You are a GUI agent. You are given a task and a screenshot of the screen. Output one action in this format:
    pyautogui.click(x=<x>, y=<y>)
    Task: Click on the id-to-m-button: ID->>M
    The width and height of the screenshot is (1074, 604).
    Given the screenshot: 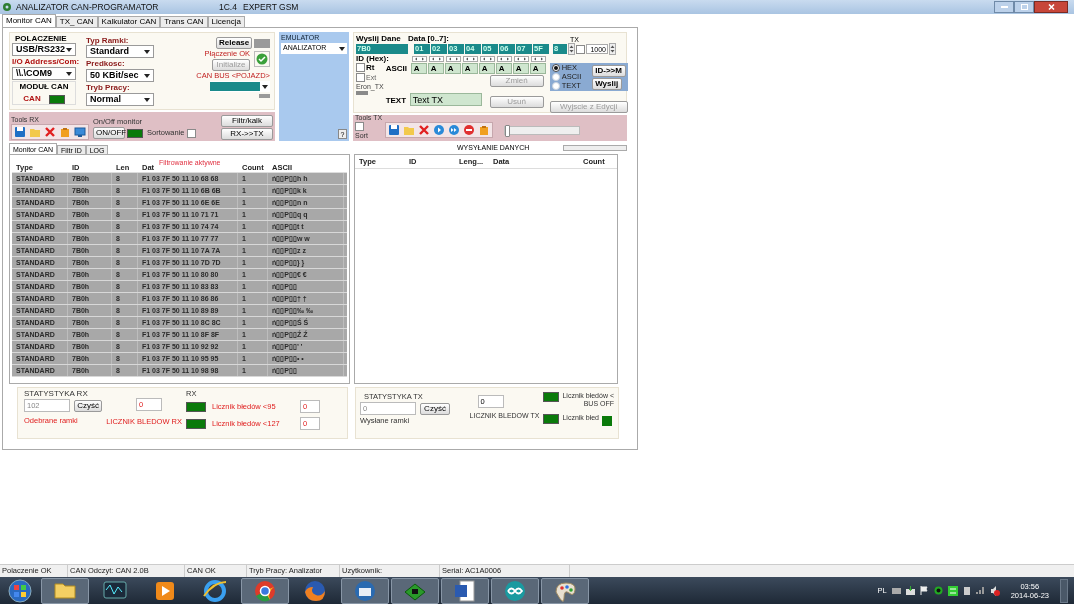 What is the action you would take?
    pyautogui.click(x=608, y=70)
    